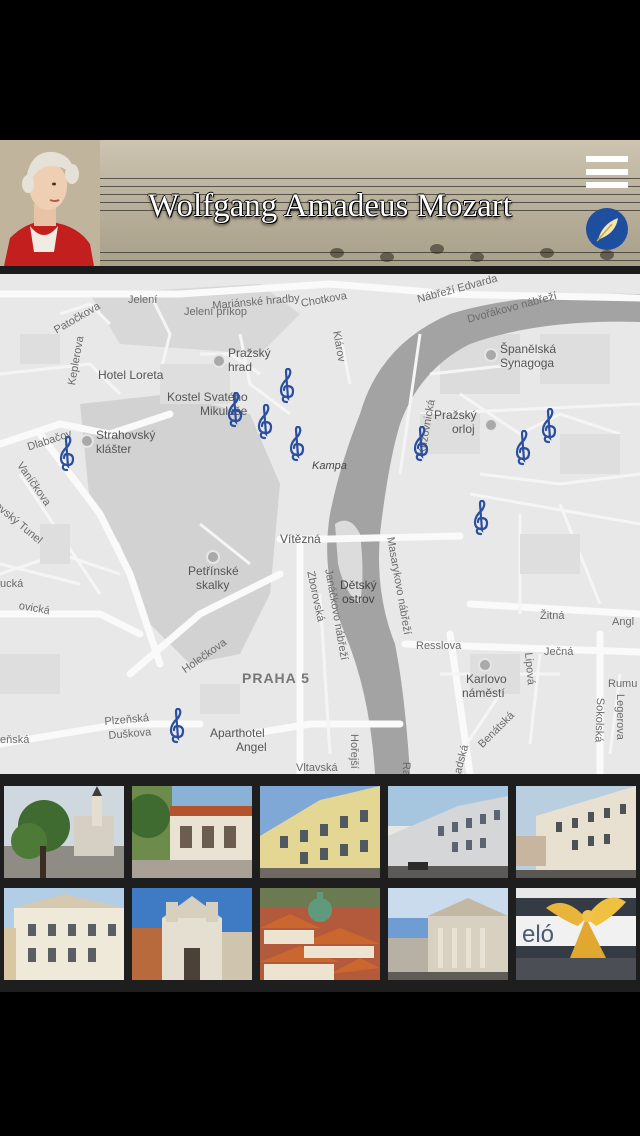 The height and width of the screenshot is (1136, 640). I want to click on map-label: Vltavská, so click(317, 768).